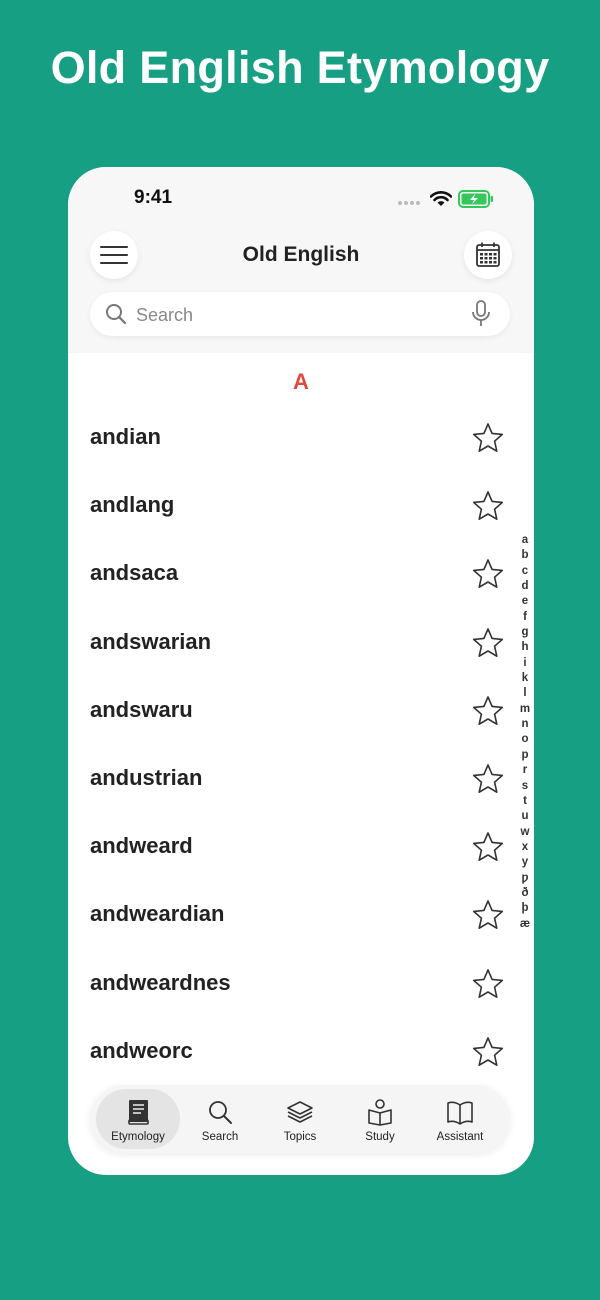  I want to click on list-item: andweardian, so click(301, 915).